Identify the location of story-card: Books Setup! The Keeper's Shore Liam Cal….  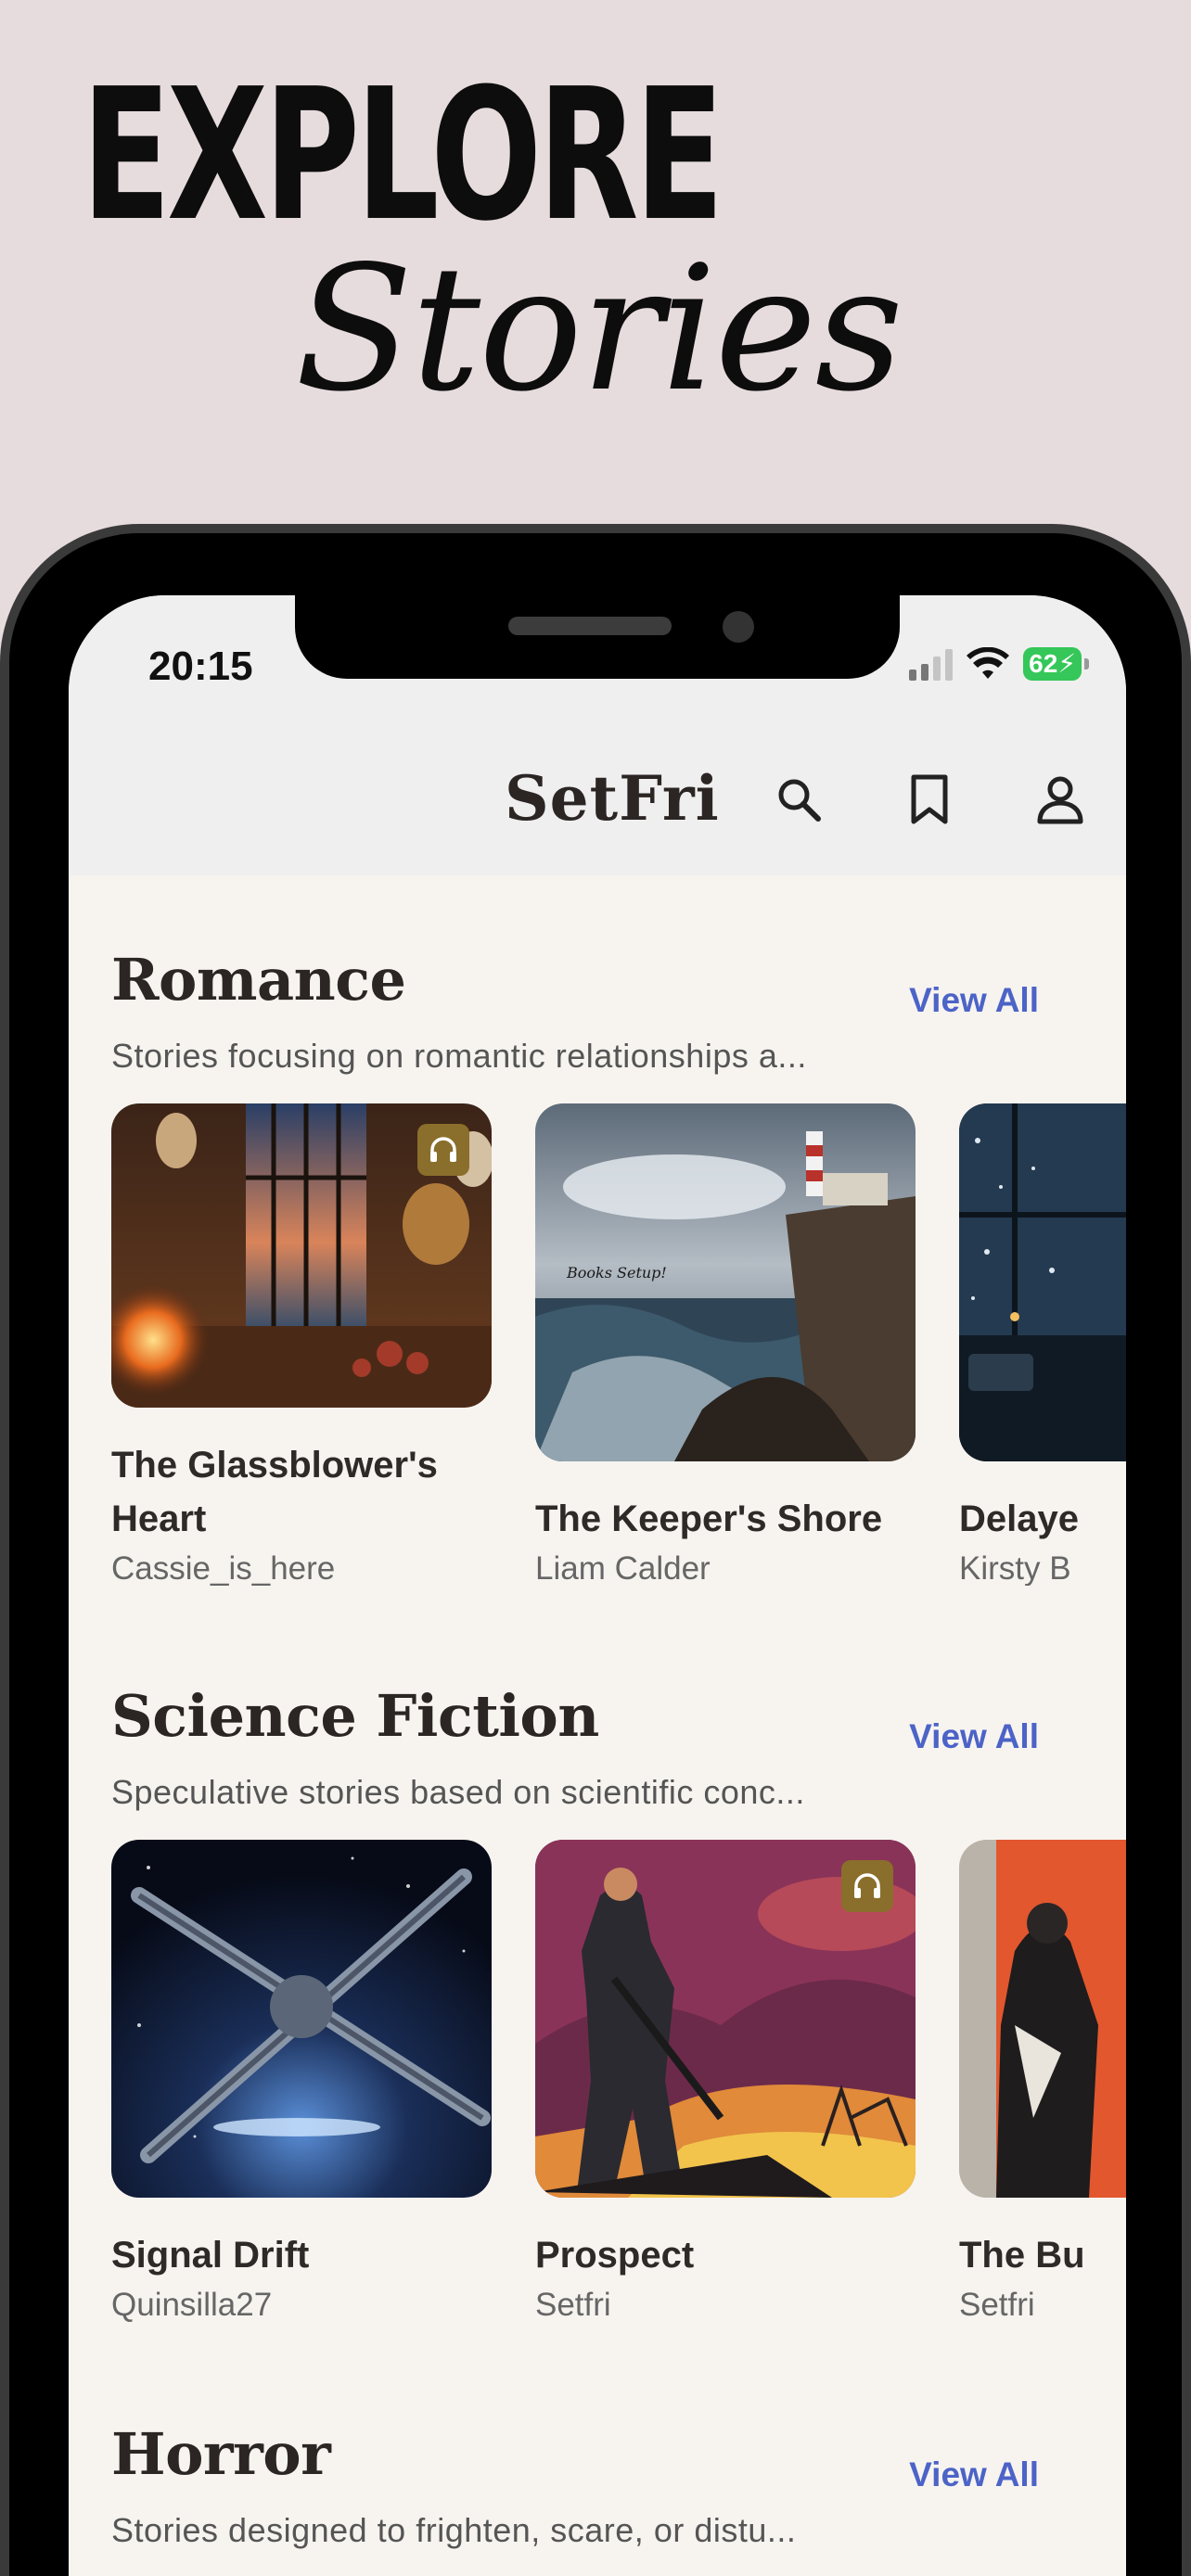
(725, 1344).